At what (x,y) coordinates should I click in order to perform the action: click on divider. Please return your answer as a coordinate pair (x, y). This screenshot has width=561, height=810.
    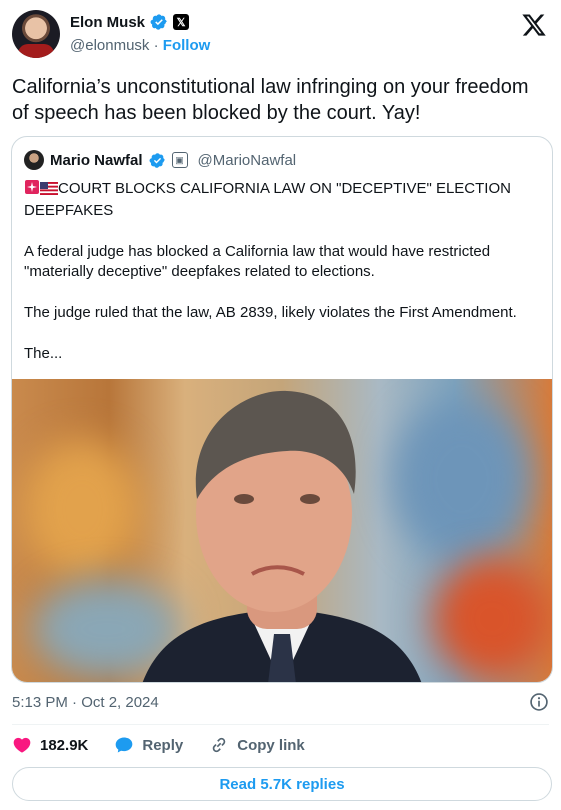
    Looking at the image, I should click on (280, 724).